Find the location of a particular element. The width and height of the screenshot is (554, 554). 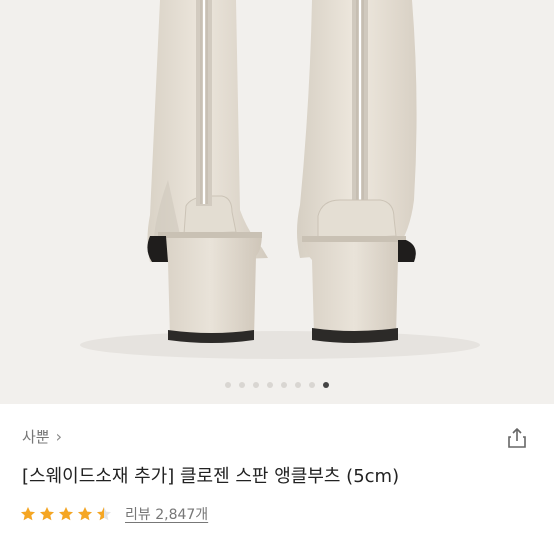

product-title: [스웨이드소재 추가] 클로젠 스판 앵클부츠 (5cm) is located at coordinates (211, 476).